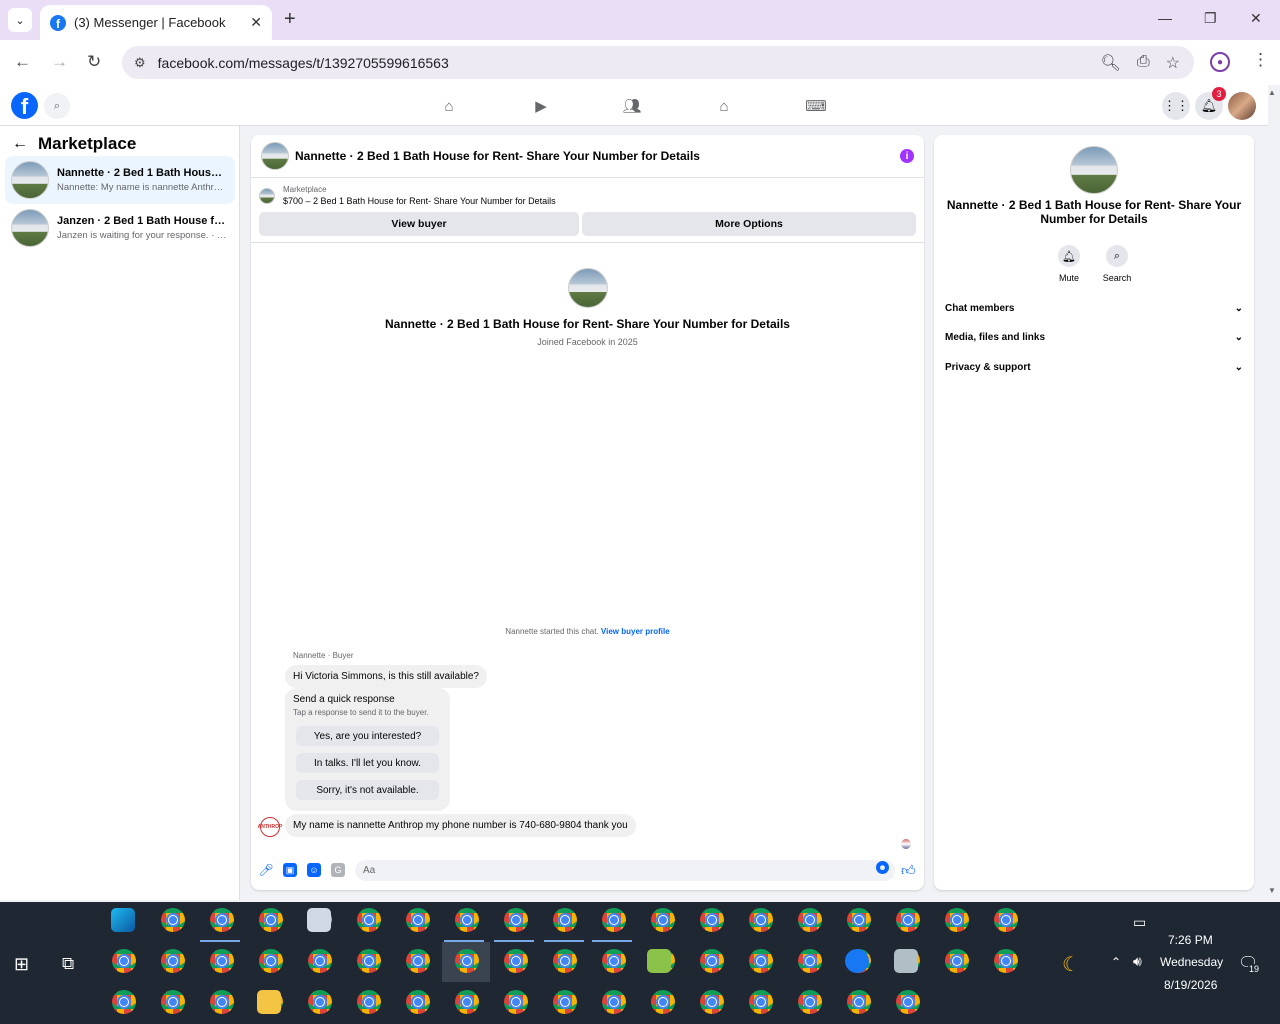  I want to click on facebook-logo-icon: f, so click(24, 105).